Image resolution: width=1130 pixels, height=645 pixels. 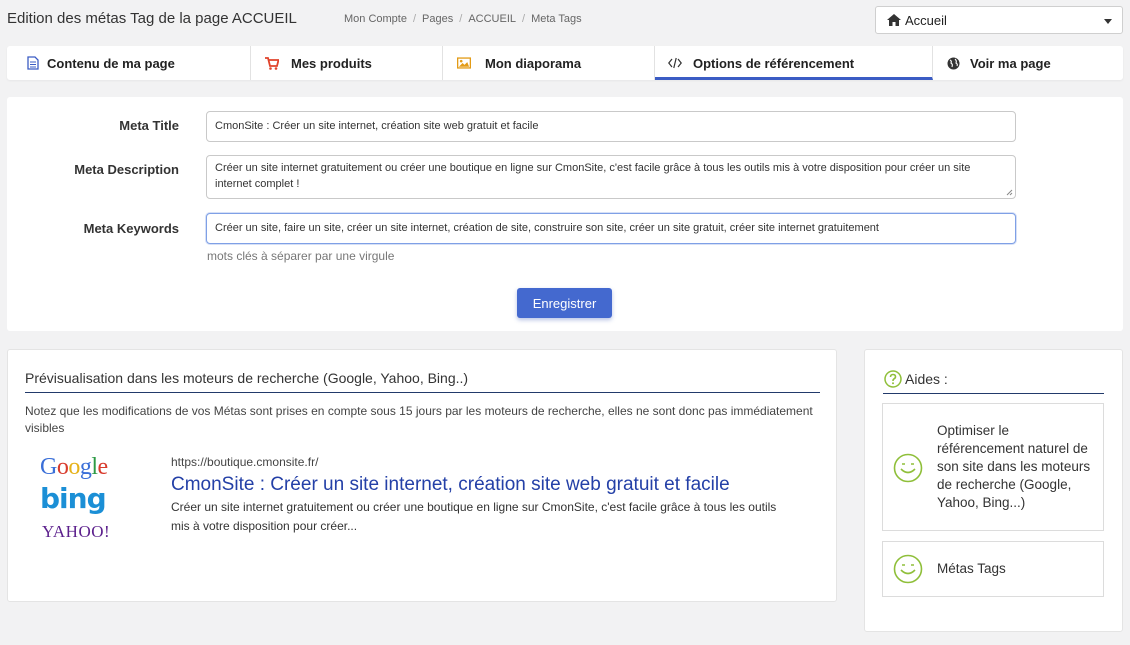 I want to click on help-item-metas-tags: Métas Tags, so click(x=993, y=569).